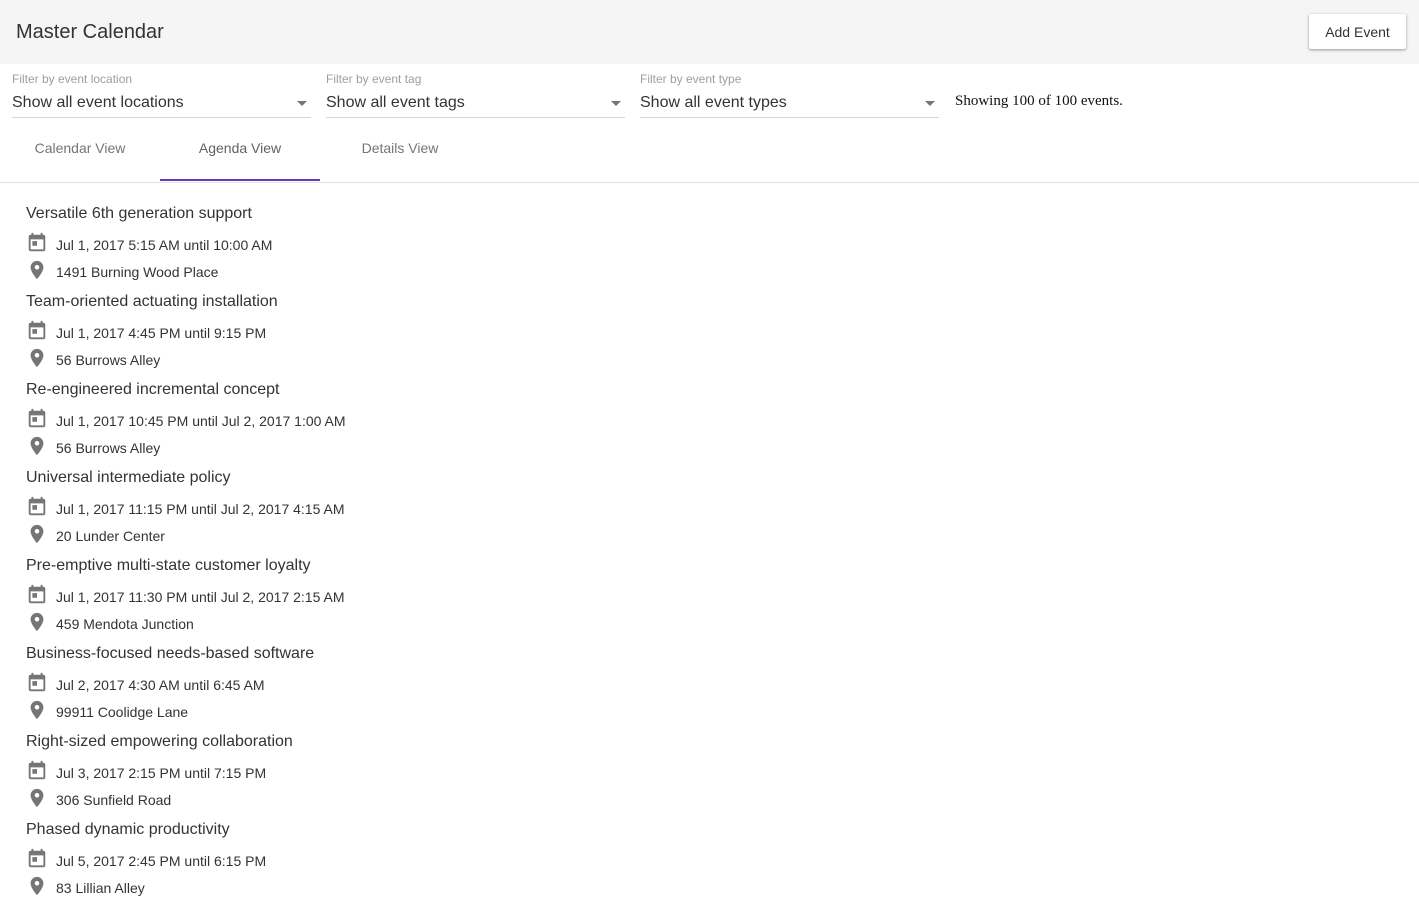 The width and height of the screenshot is (1419, 907). Describe the element at coordinates (164, 245) in the screenshot. I see `event-time: Jul 1, 2017 5:15 AM until 10:00 AM` at that location.